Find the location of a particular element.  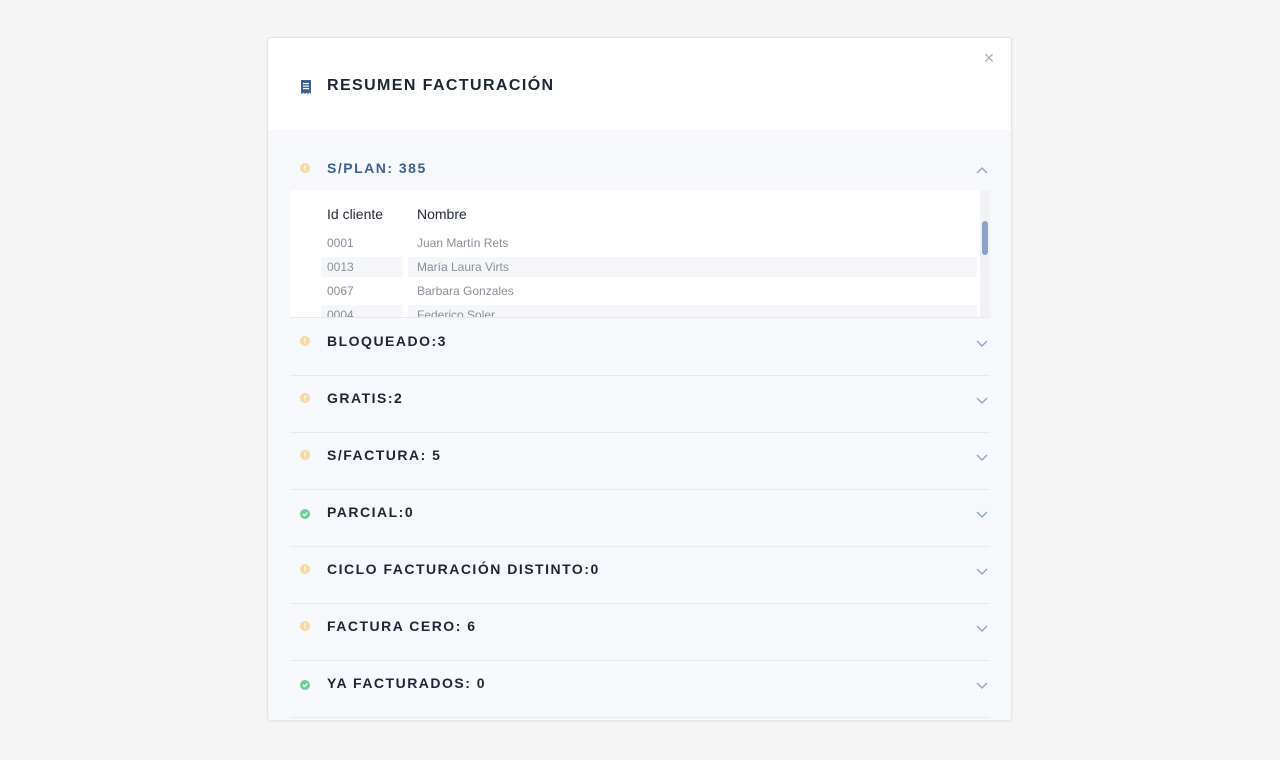

table-row: 0067 Barbara Gonzales is located at coordinates (649, 291).